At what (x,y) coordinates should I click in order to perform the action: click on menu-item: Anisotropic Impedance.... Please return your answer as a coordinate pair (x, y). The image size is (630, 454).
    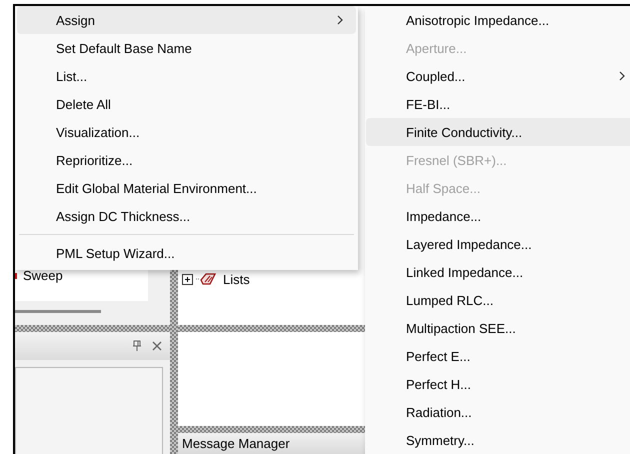
    Looking at the image, I should click on (498, 20).